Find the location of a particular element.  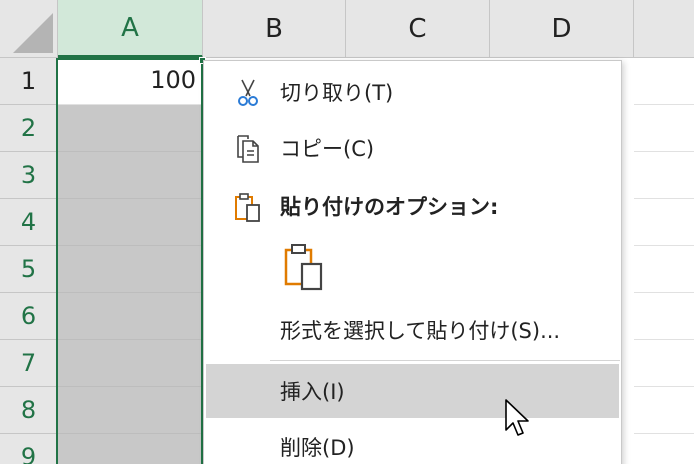

row-header-6: 6 is located at coordinates (29, 316).